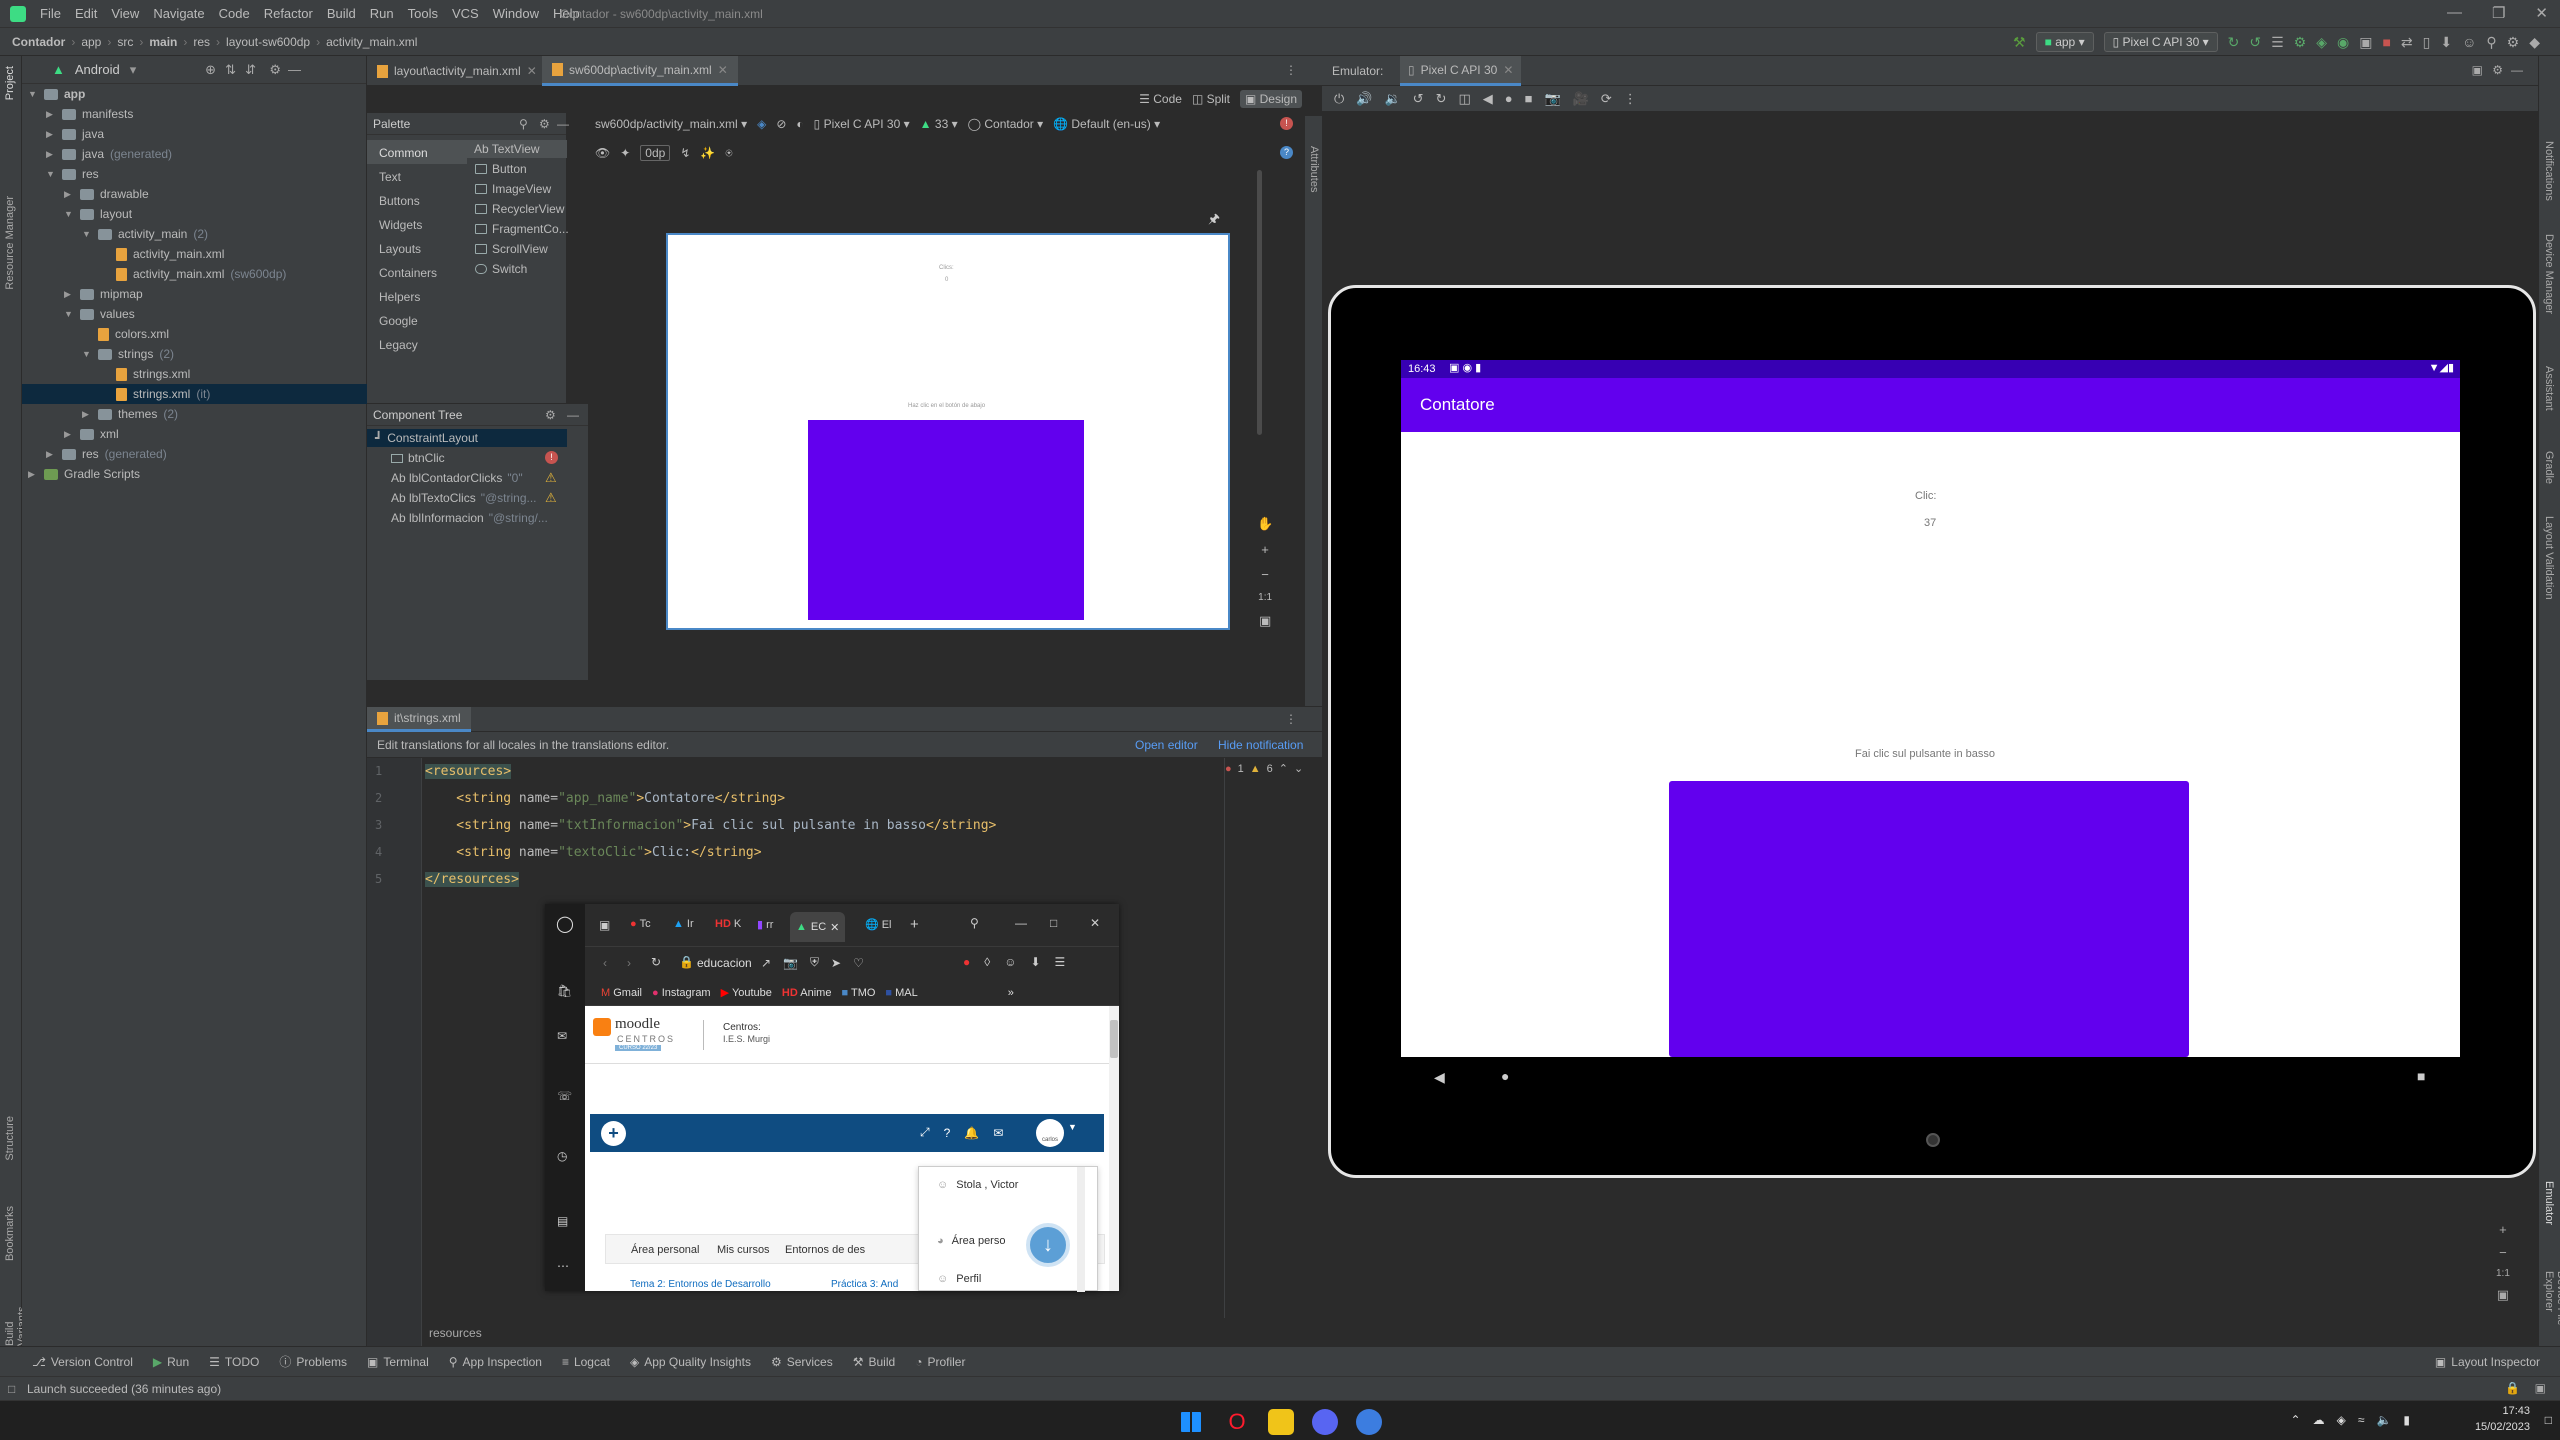  Describe the element at coordinates (103, 294) in the screenshot. I see `project-tree-item: ▶ mipmap` at that location.